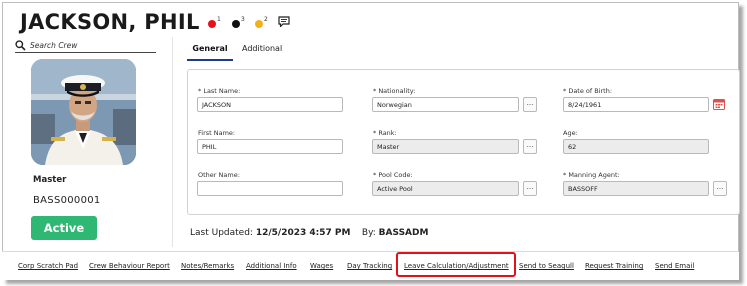 The width and height of the screenshot is (747, 286). Describe the element at coordinates (270, 188) in the screenshot. I see `other-name-field` at that location.